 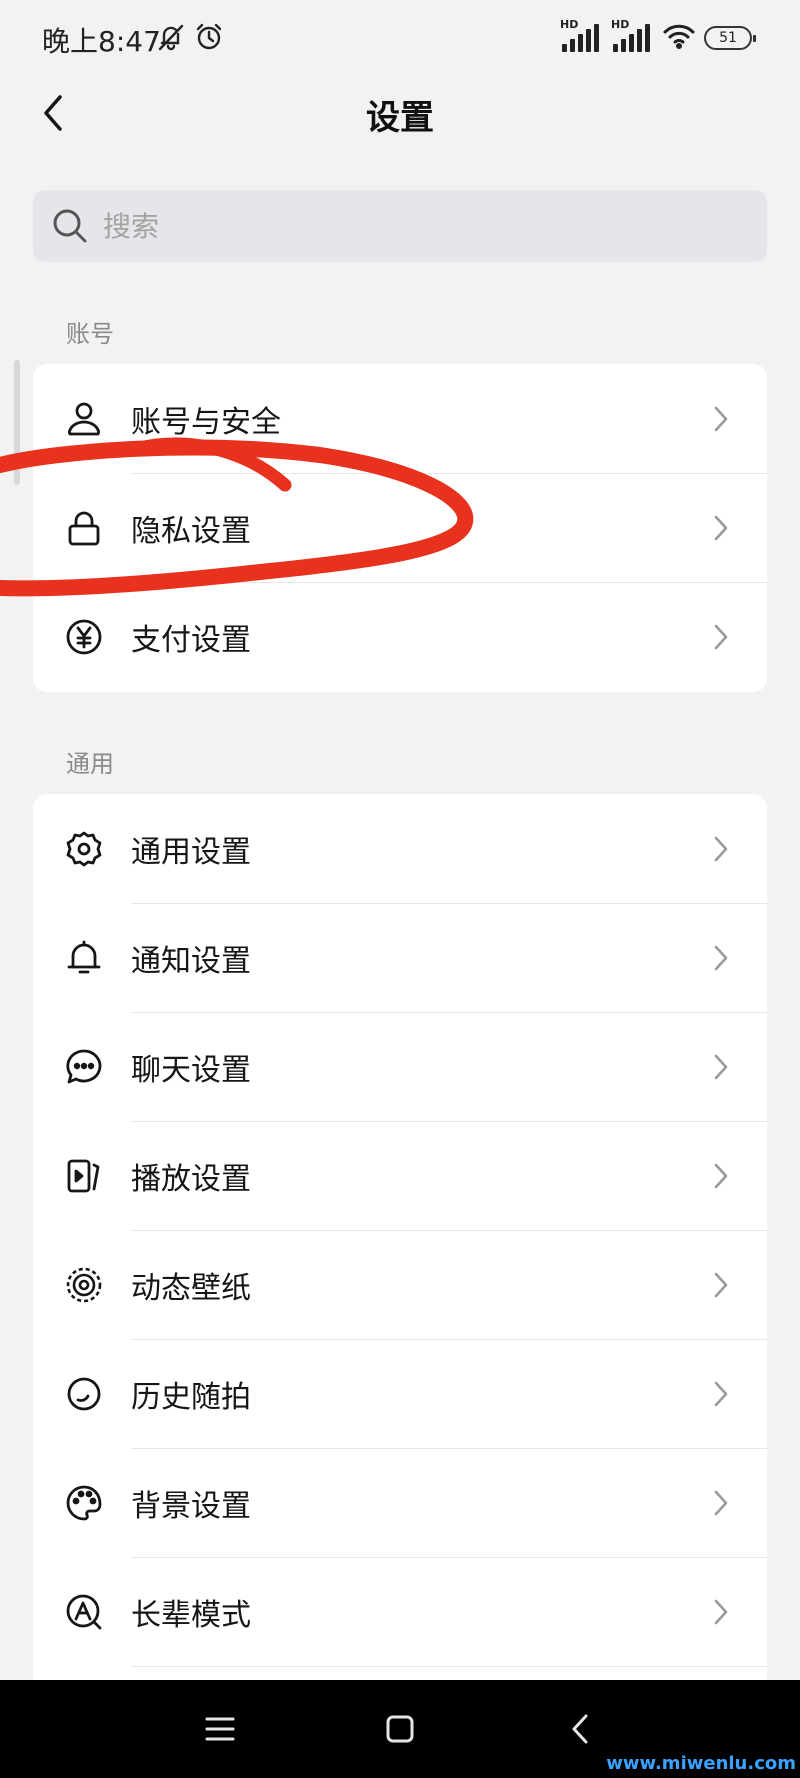 What do you see at coordinates (403, 226) in the screenshot?
I see `search-input` at bounding box center [403, 226].